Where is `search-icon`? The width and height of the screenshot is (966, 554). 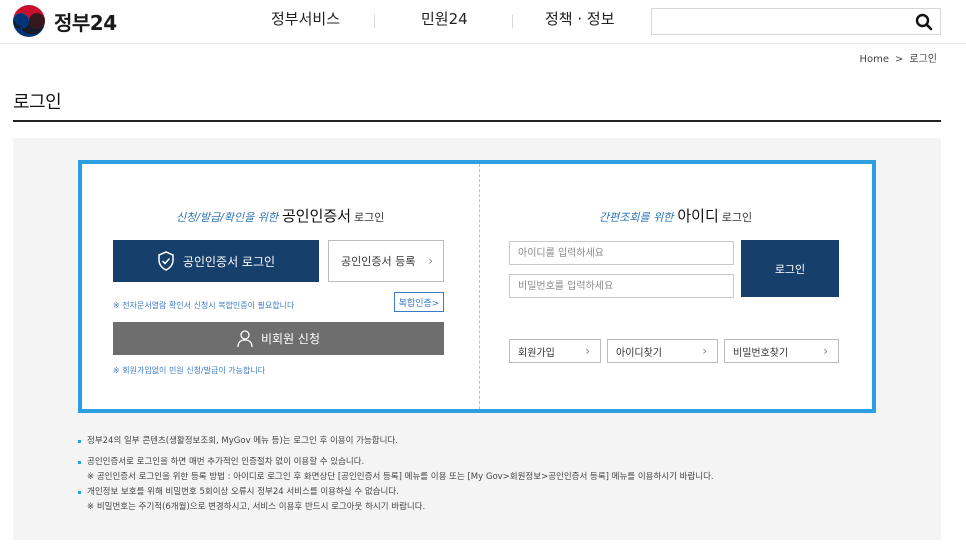 search-icon is located at coordinates (924, 22).